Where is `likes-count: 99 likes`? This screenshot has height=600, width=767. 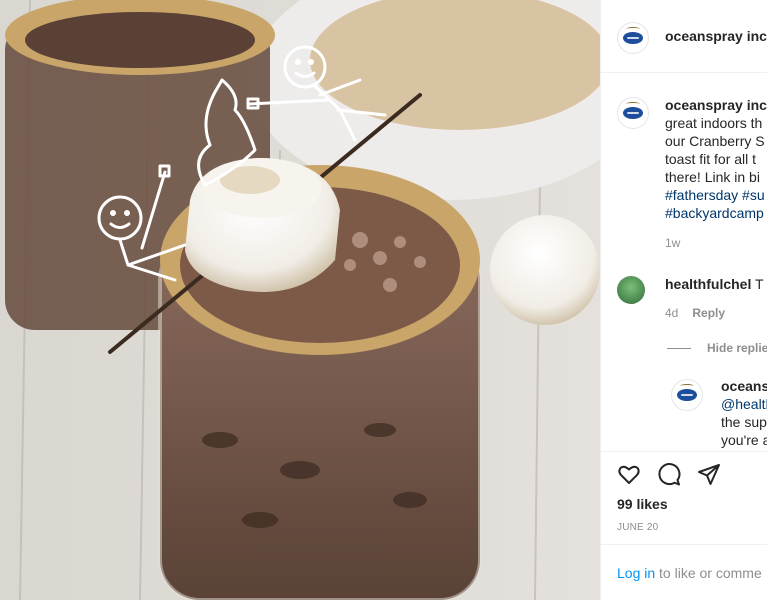
likes-count: 99 likes is located at coordinates (642, 504).